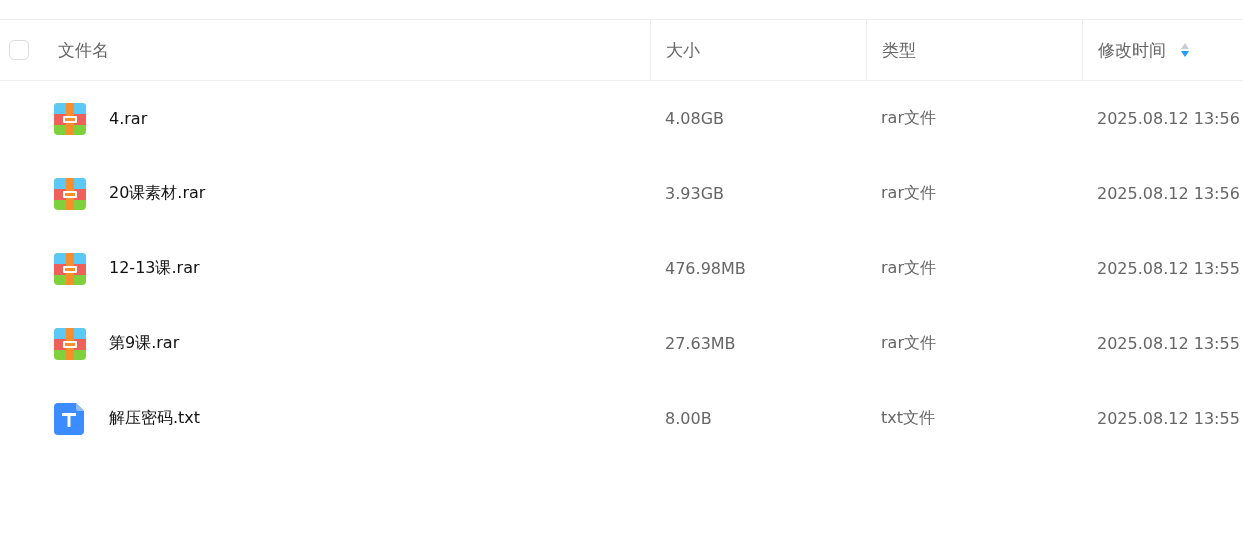  I want to click on file-name: 第9课.rar, so click(144, 343).